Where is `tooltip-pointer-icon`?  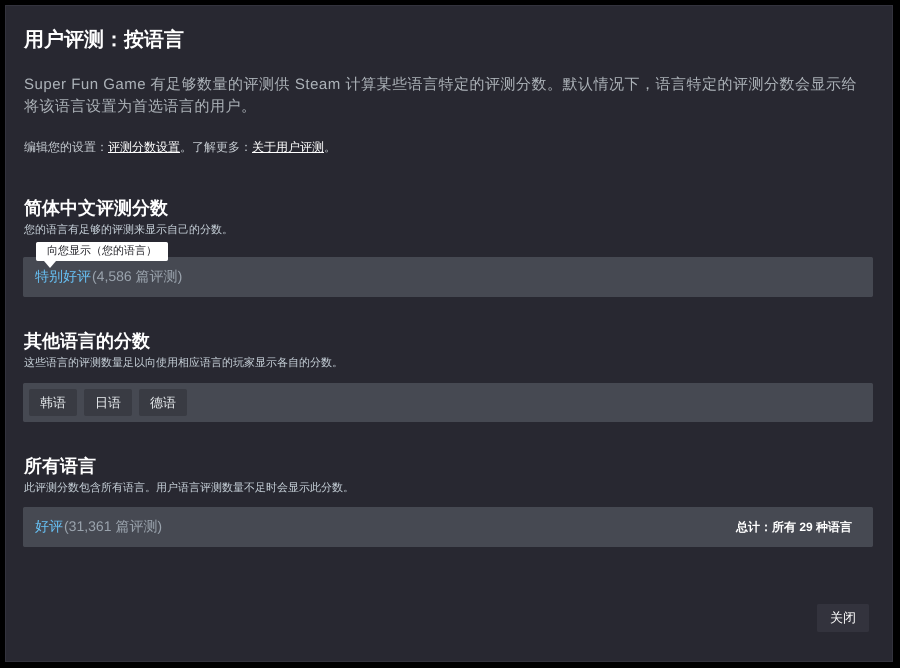 tooltip-pointer-icon is located at coordinates (50, 264).